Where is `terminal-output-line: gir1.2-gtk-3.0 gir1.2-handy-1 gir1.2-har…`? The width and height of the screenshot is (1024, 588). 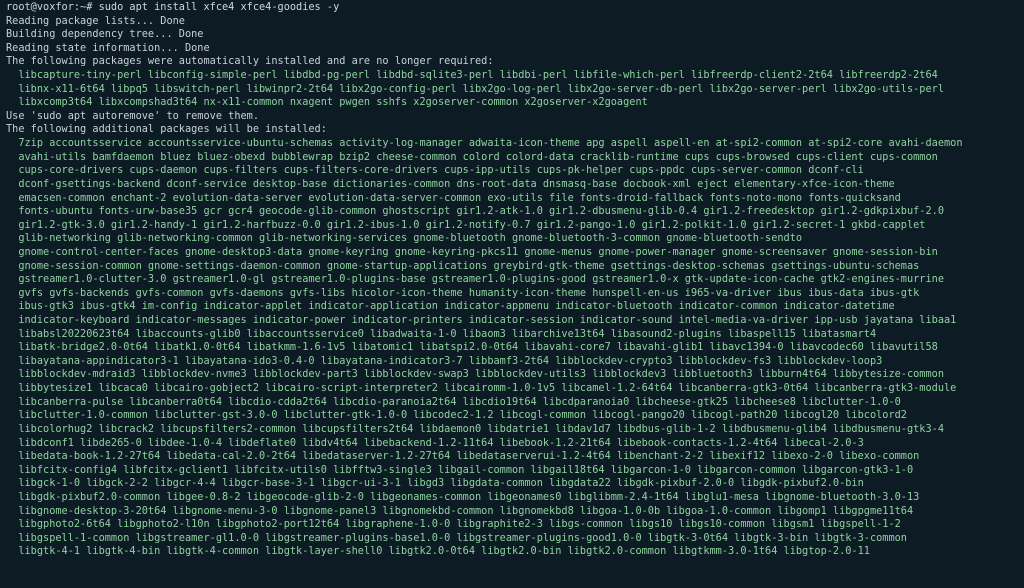 terminal-output-line: gir1.2-gtk-3.0 gir1.2-handy-1 gir1.2-har… is located at coordinates (466, 224).